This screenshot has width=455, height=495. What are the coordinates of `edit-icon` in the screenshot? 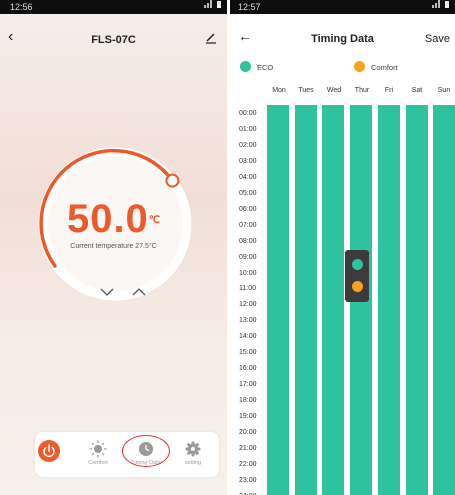 It's located at (211, 38).